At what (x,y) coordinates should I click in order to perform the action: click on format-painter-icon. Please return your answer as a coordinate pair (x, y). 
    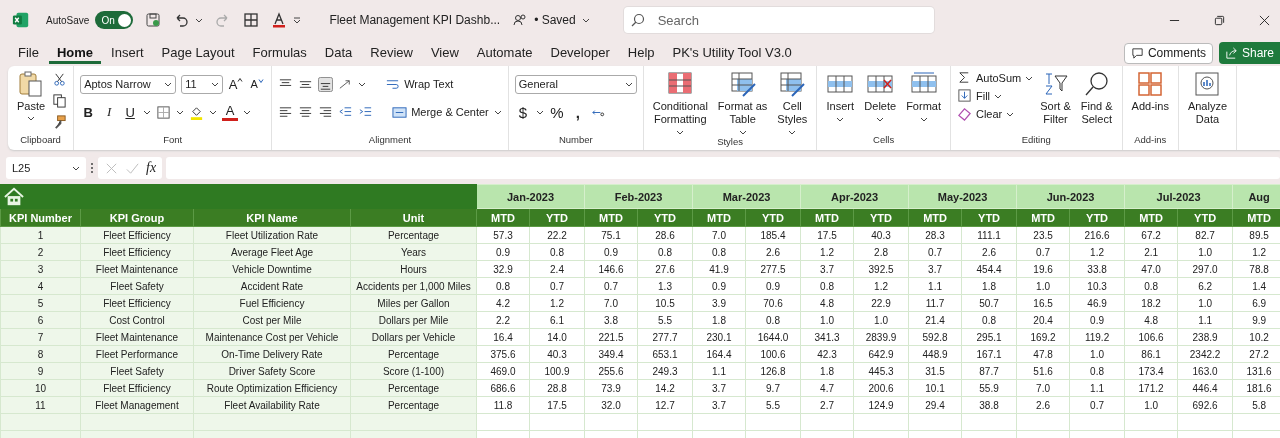
    Looking at the image, I should click on (60, 121).